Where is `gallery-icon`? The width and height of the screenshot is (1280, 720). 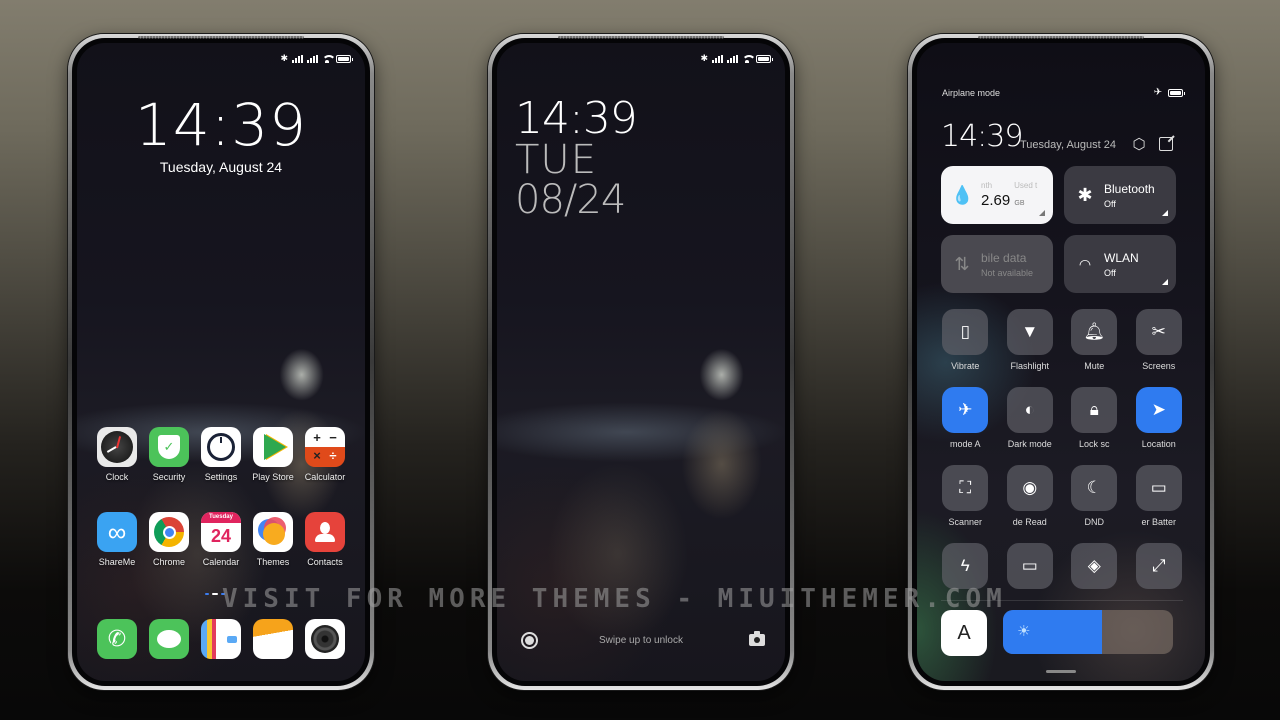 gallery-icon is located at coordinates (273, 639).